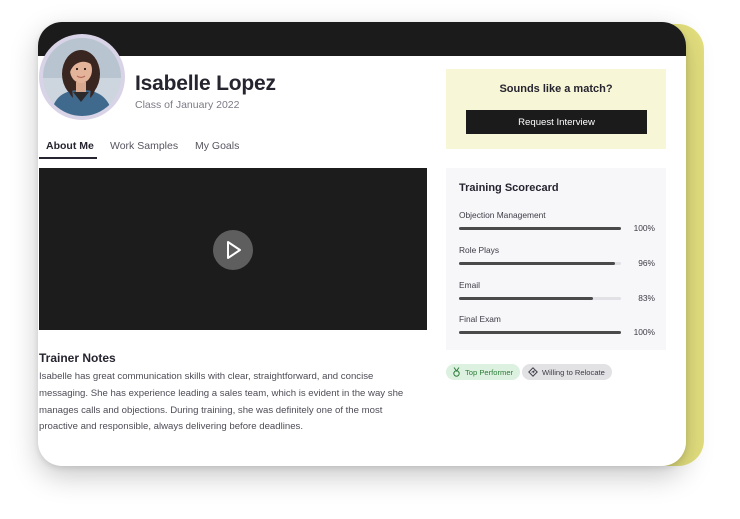 The image size is (740, 519). What do you see at coordinates (144, 146) in the screenshot?
I see `tab-work-samples: Work Samples` at bounding box center [144, 146].